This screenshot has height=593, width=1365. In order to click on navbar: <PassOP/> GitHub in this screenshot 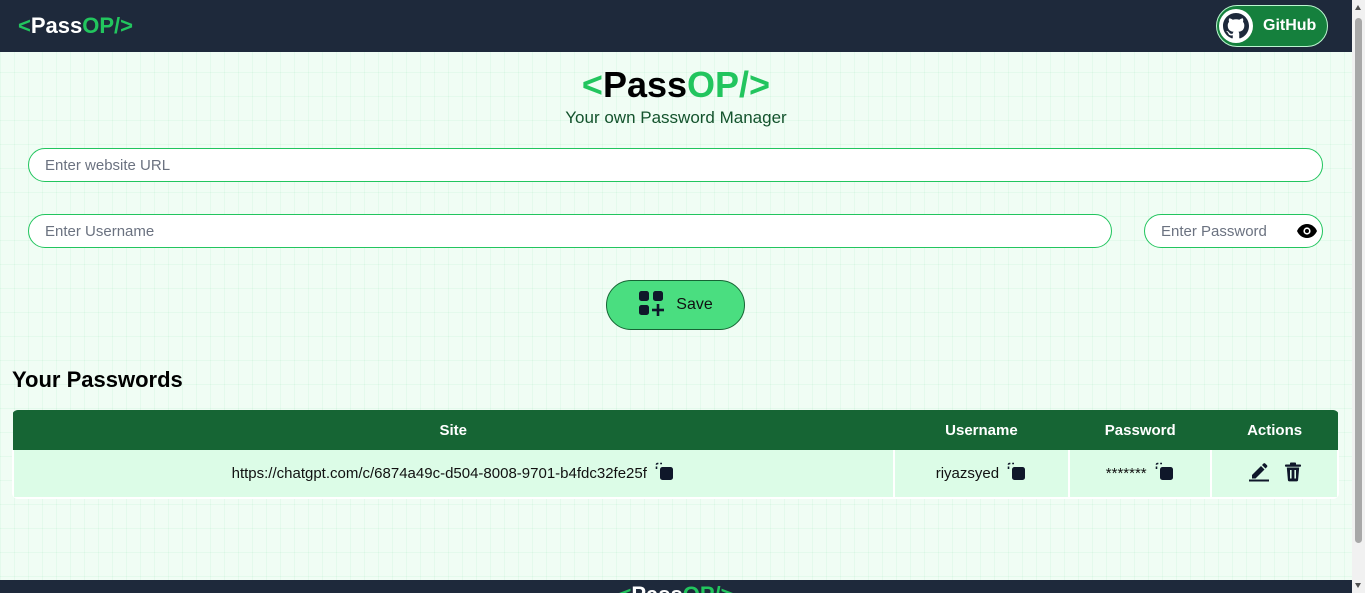, I will do `click(676, 26)`.